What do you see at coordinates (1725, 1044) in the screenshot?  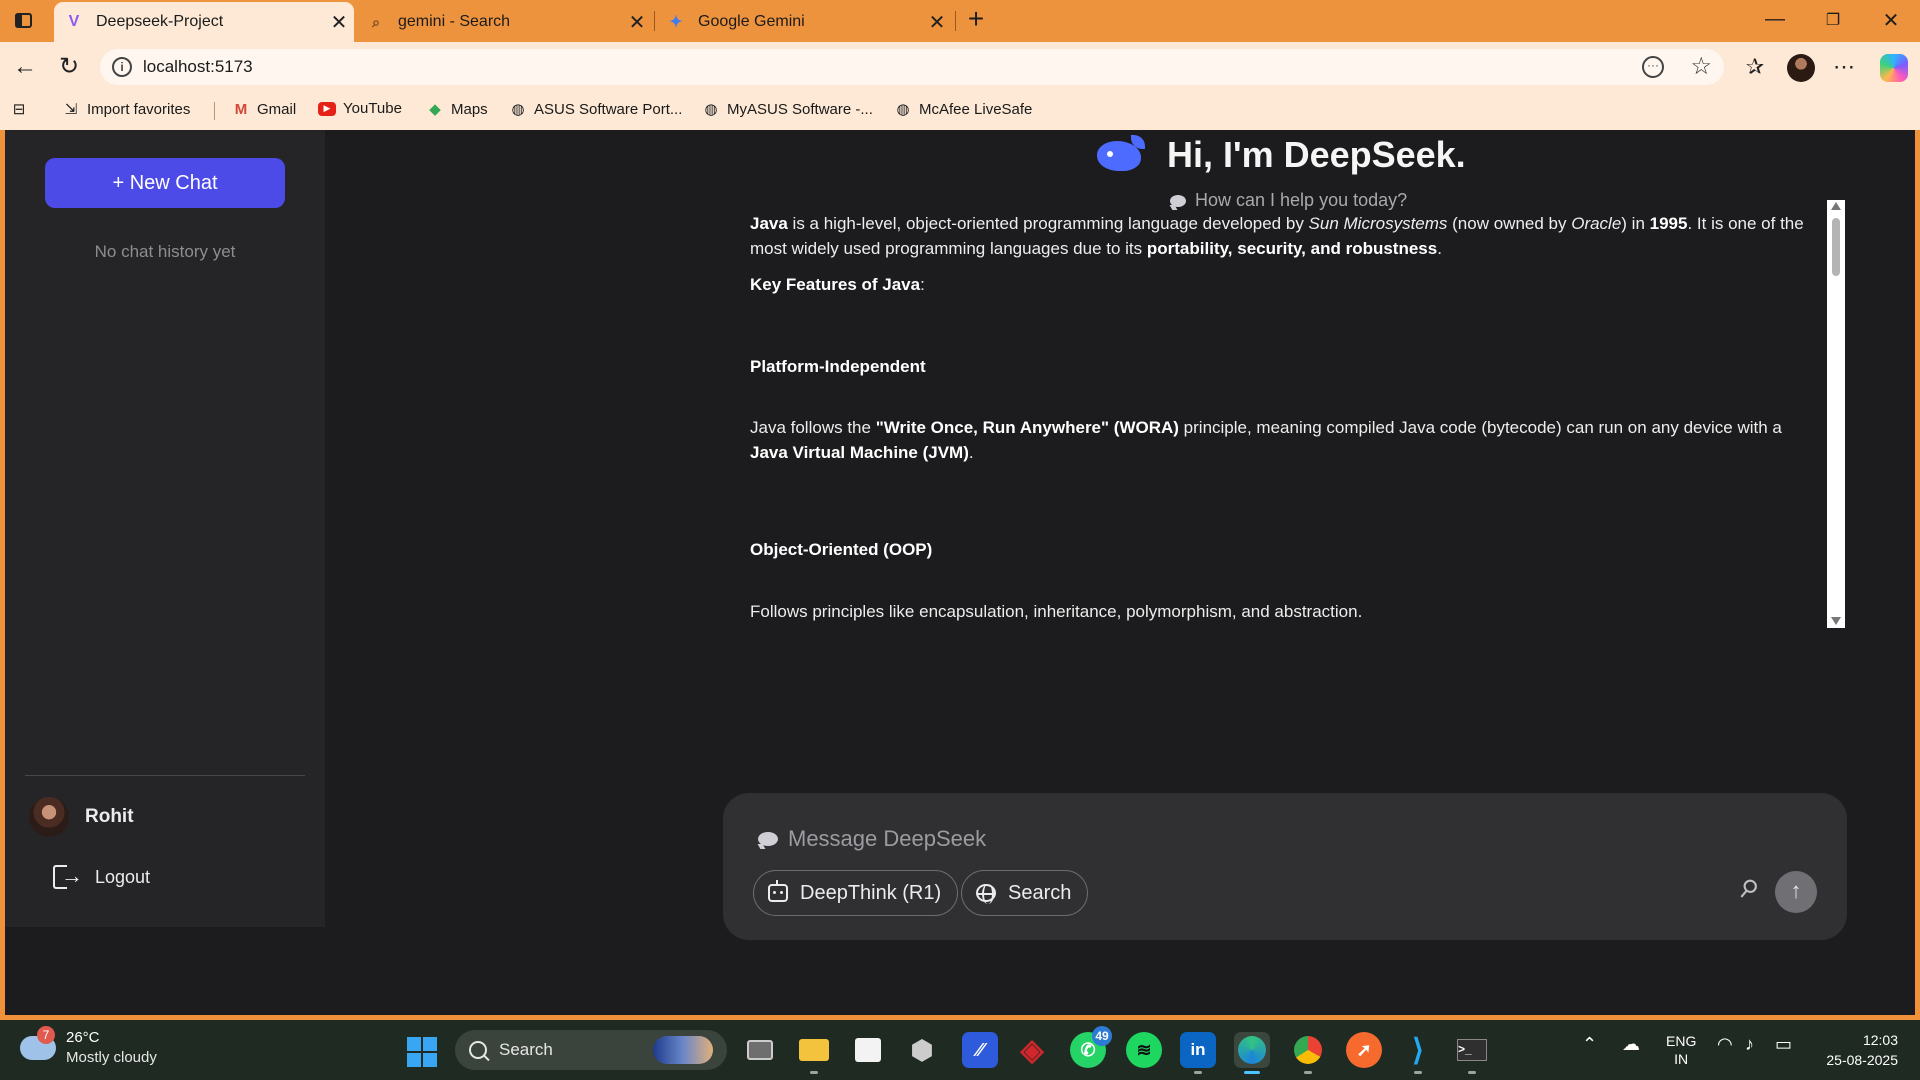 I see `wifi-icon: ◠` at bounding box center [1725, 1044].